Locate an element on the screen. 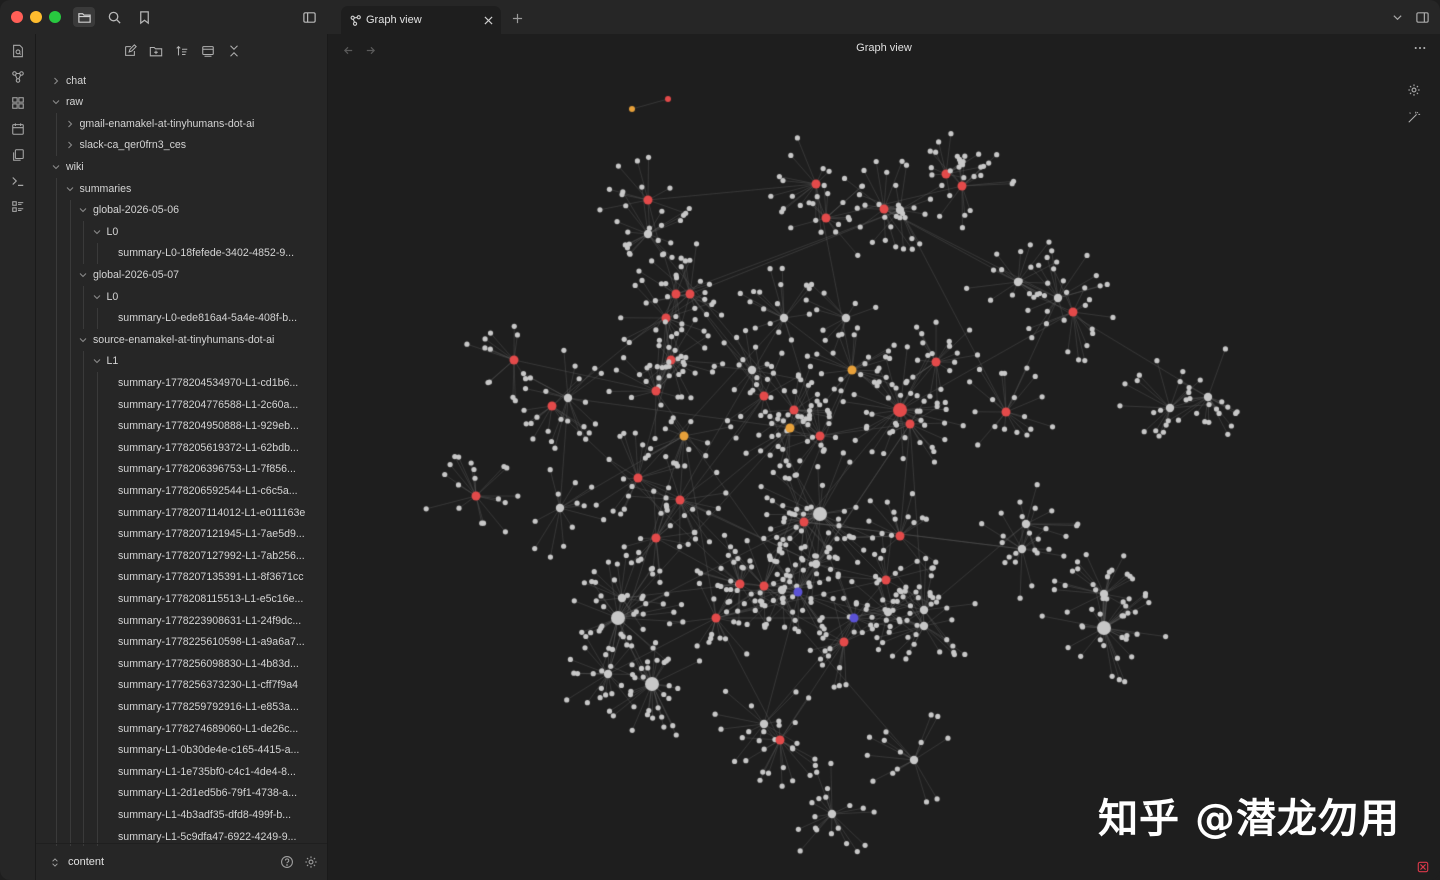 Image resolution: width=1440 pixels, height=880 pixels. sort-order-icon is located at coordinates (181, 51).